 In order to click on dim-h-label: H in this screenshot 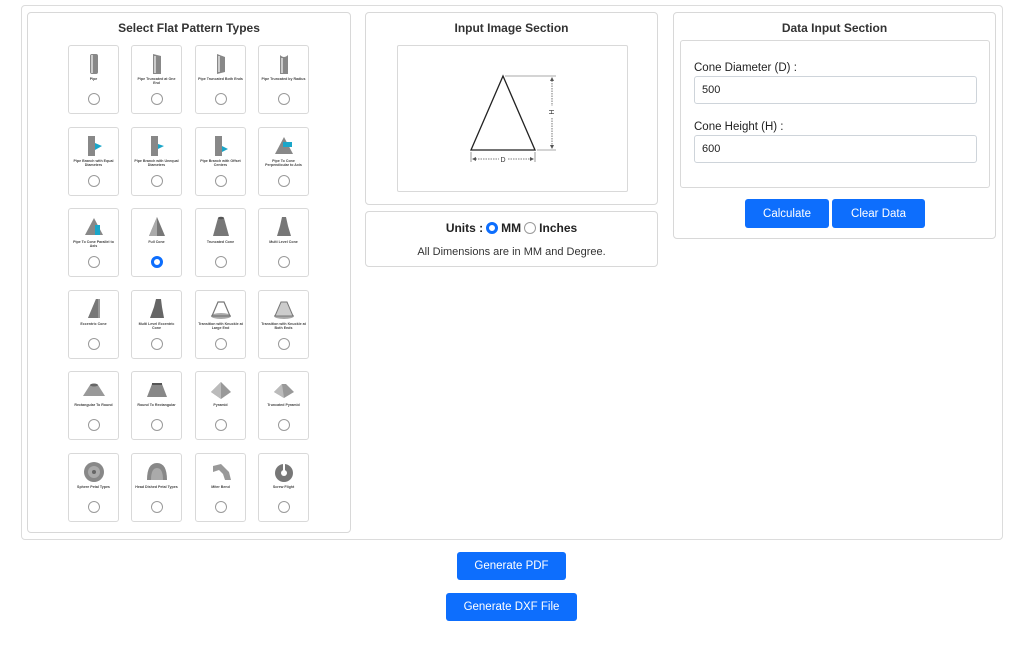, I will do `click(550, 111)`.